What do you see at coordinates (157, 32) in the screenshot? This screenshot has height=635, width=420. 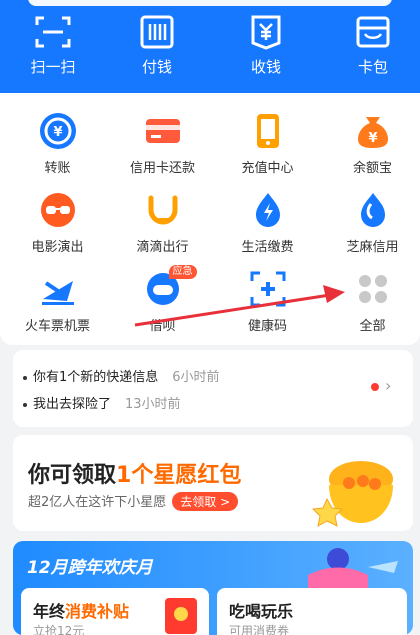 I see `barcode-pay-icon` at bounding box center [157, 32].